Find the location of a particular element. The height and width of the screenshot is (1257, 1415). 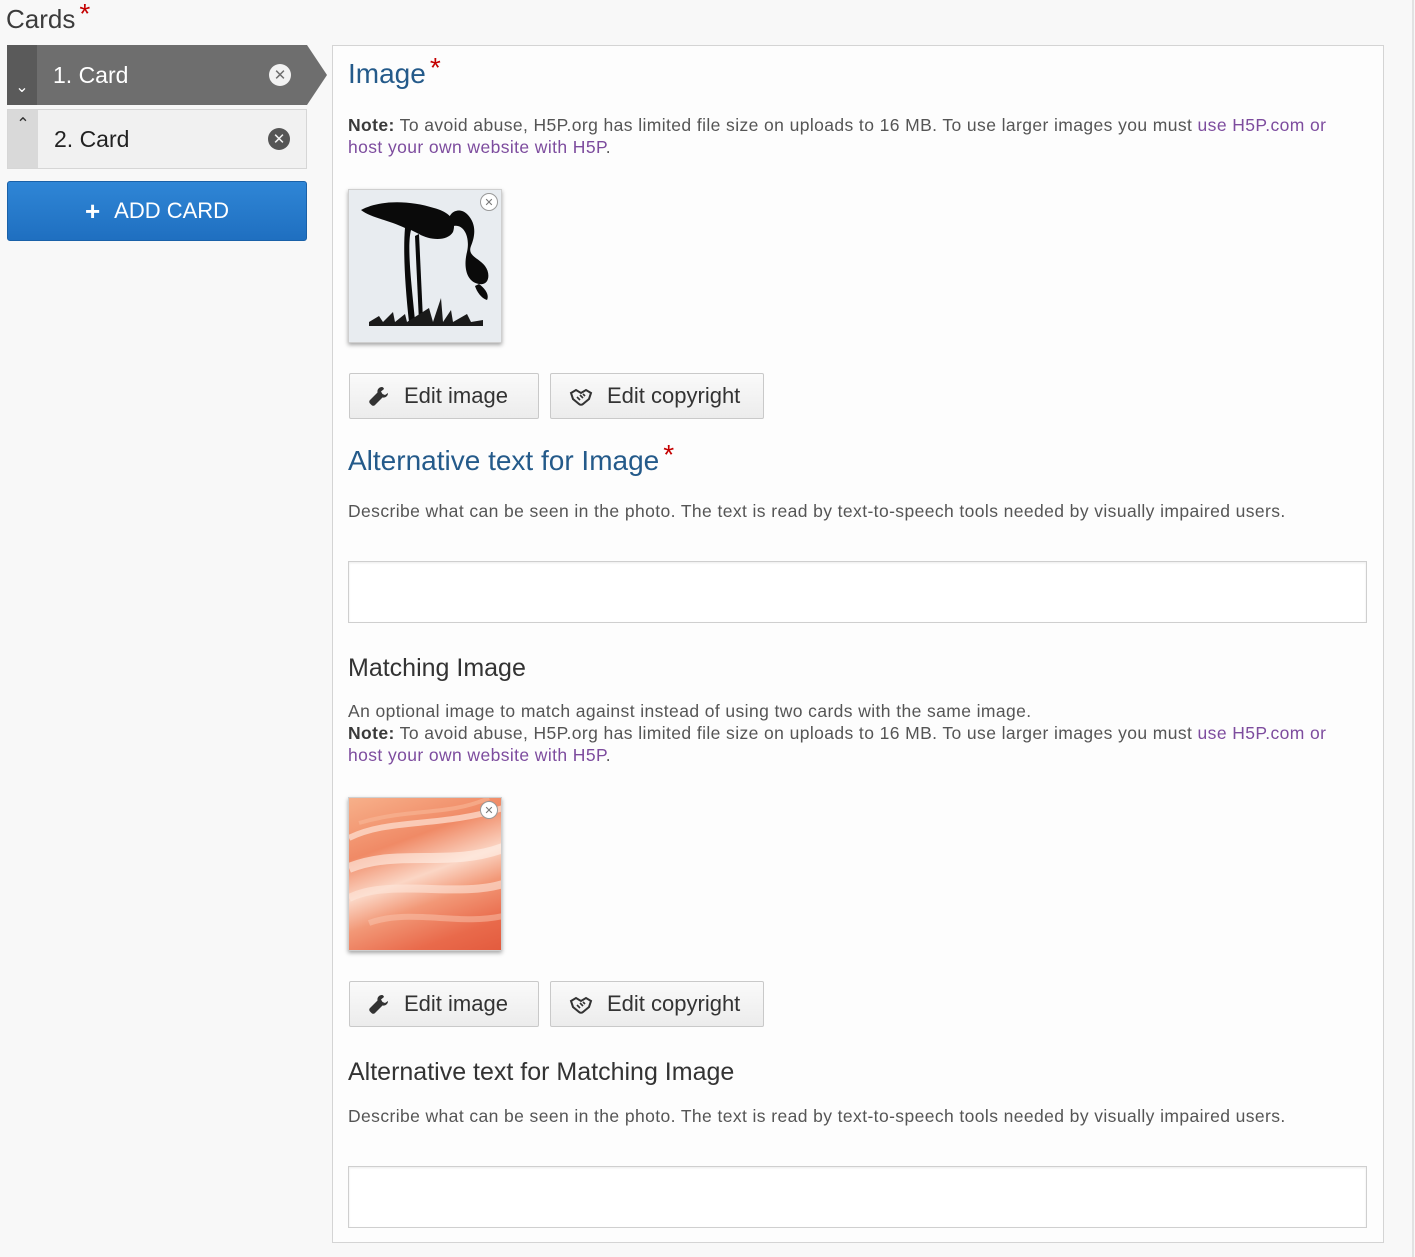

expand-handle: ⌃ is located at coordinates (23, 139).